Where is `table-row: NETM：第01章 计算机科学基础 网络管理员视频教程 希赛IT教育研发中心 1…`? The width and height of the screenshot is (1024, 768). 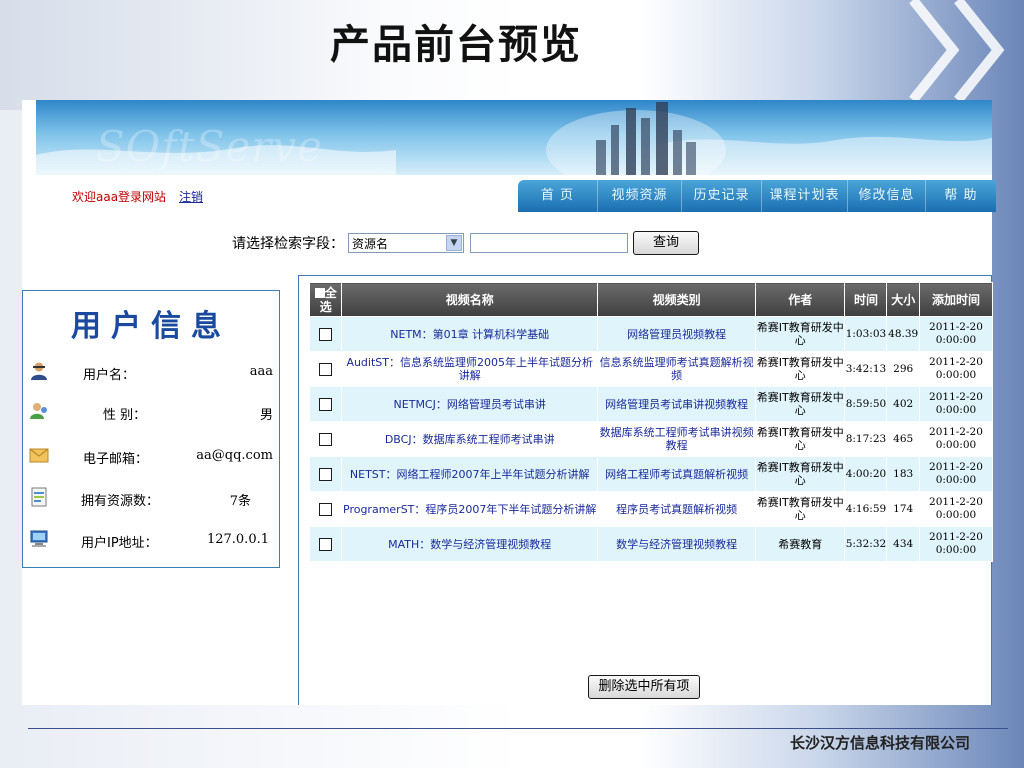 table-row: NETM：第01章 计算机科学基础 网络管理员视频教程 希赛IT教育研发中心 1… is located at coordinates (651, 334).